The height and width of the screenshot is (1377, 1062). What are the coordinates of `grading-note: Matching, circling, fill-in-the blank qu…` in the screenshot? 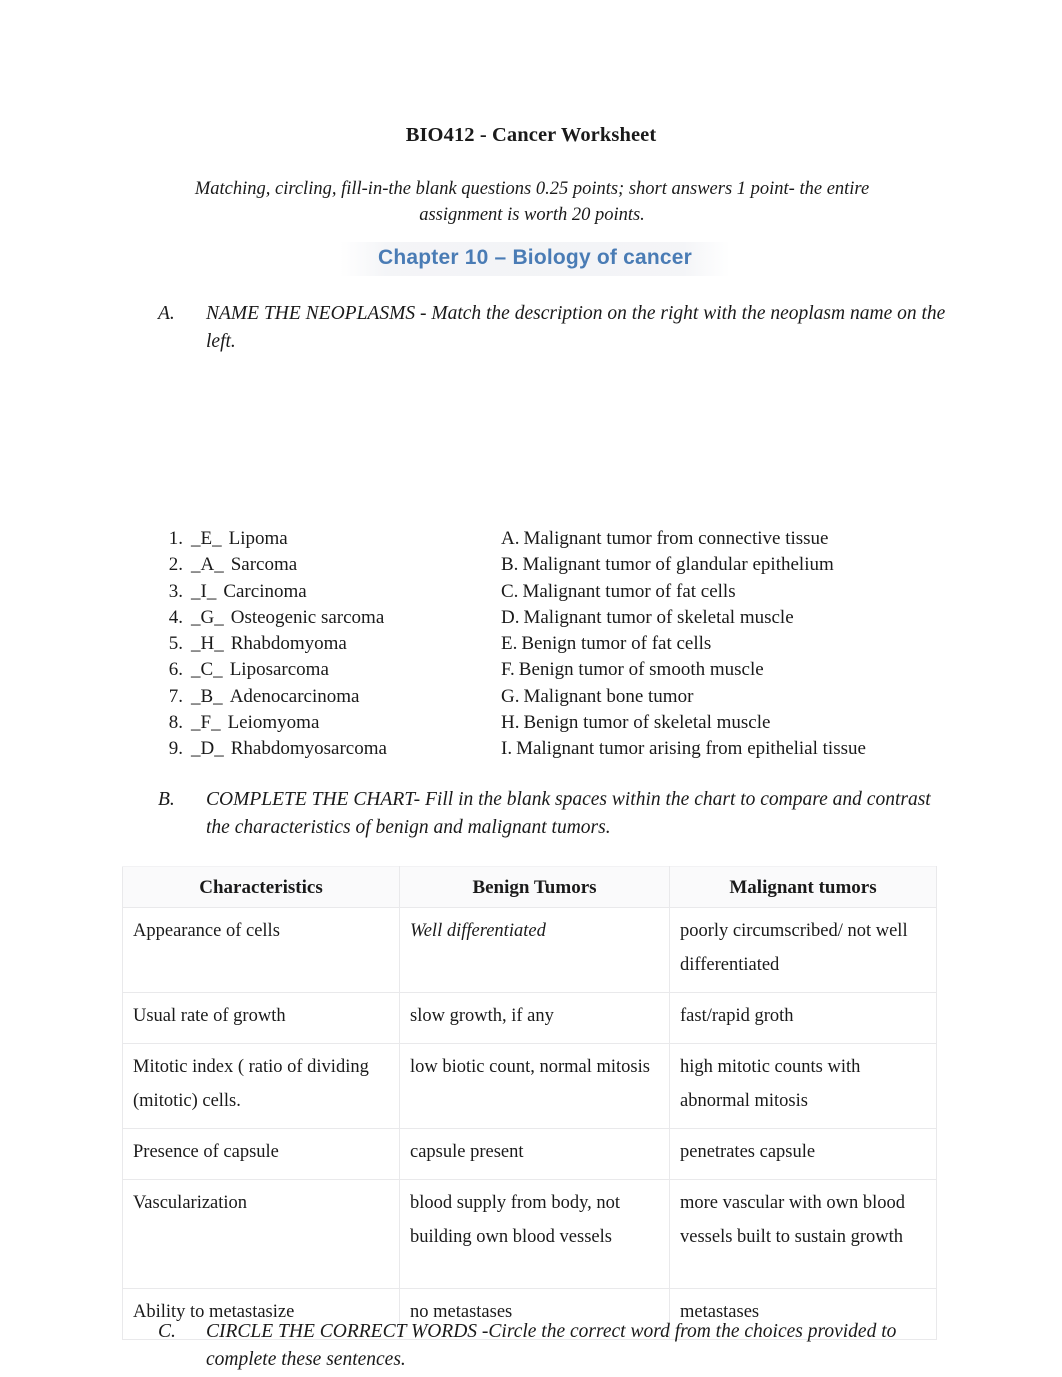 It's located at (532, 202).